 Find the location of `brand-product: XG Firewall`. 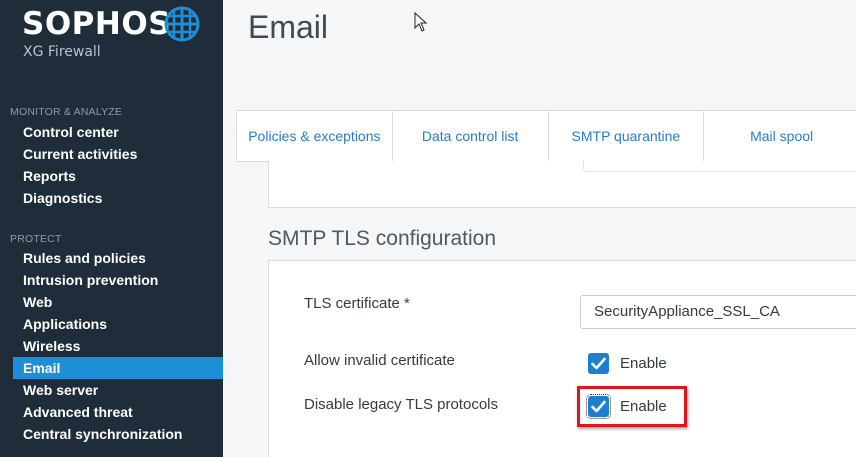

brand-product: XG Firewall is located at coordinates (62, 52).